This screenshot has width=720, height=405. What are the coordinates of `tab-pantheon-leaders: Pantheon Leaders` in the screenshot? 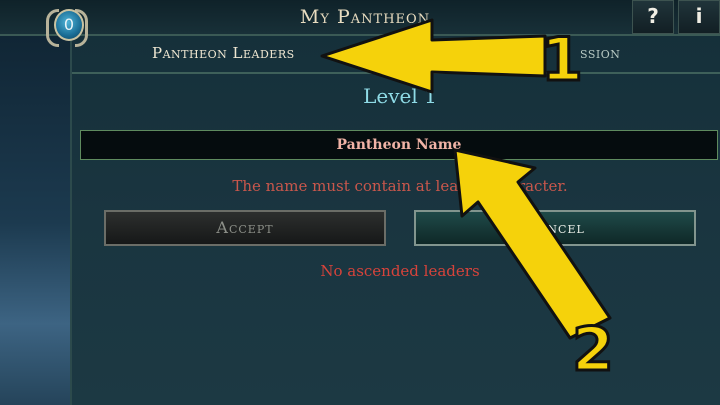 It's located at (223, 53).